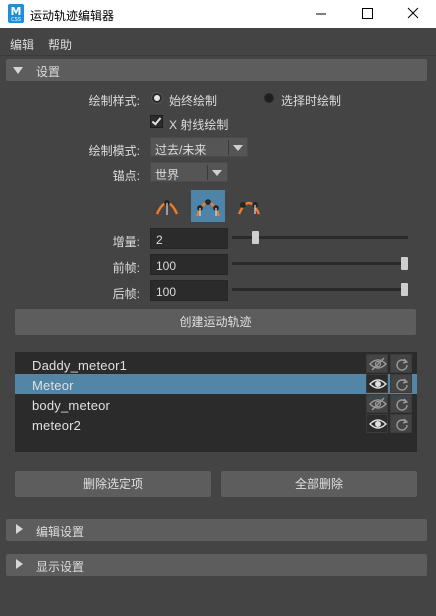 The height and width of the screenshot is (616, 436). I want to click on window-title: 运动轨迹编辑器, so click(72, 16).